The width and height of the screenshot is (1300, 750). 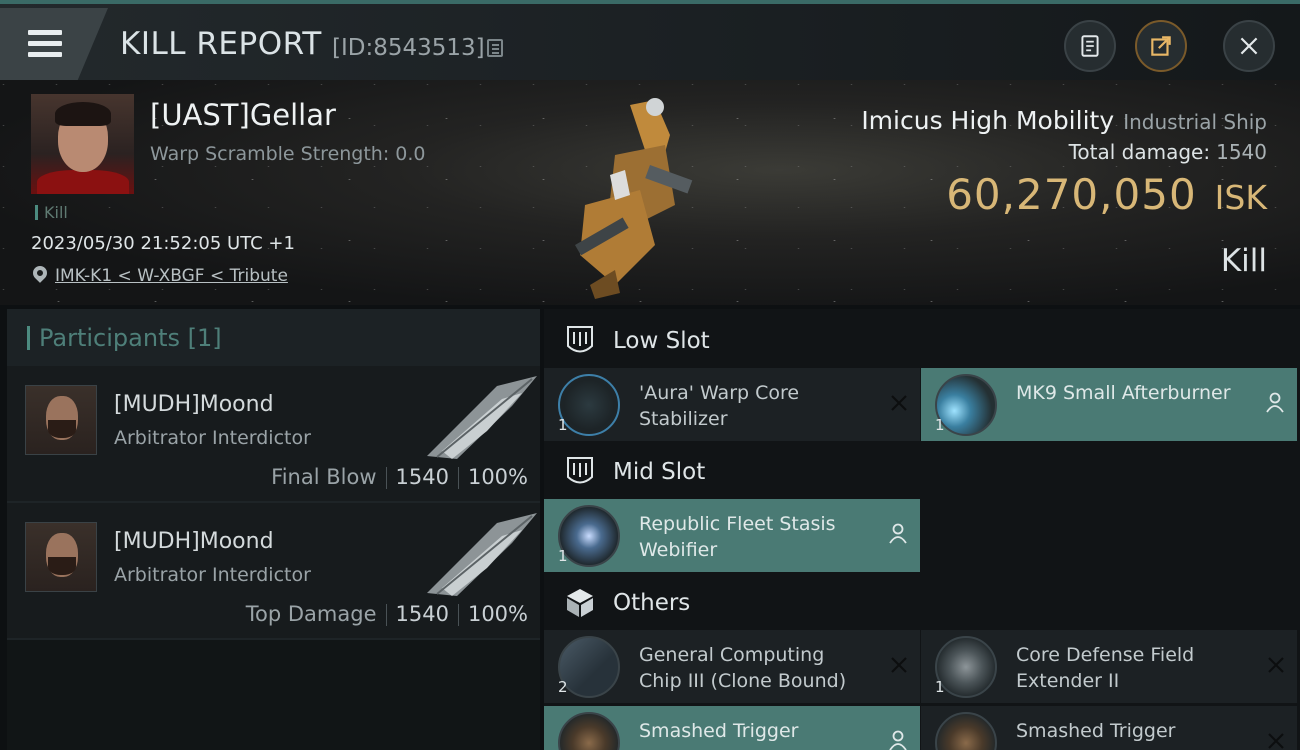 What do you see at coordinates (922, 340) in the screenshot?
I see `low-slot-header: Low Slot` at bounding box center [922, 340].